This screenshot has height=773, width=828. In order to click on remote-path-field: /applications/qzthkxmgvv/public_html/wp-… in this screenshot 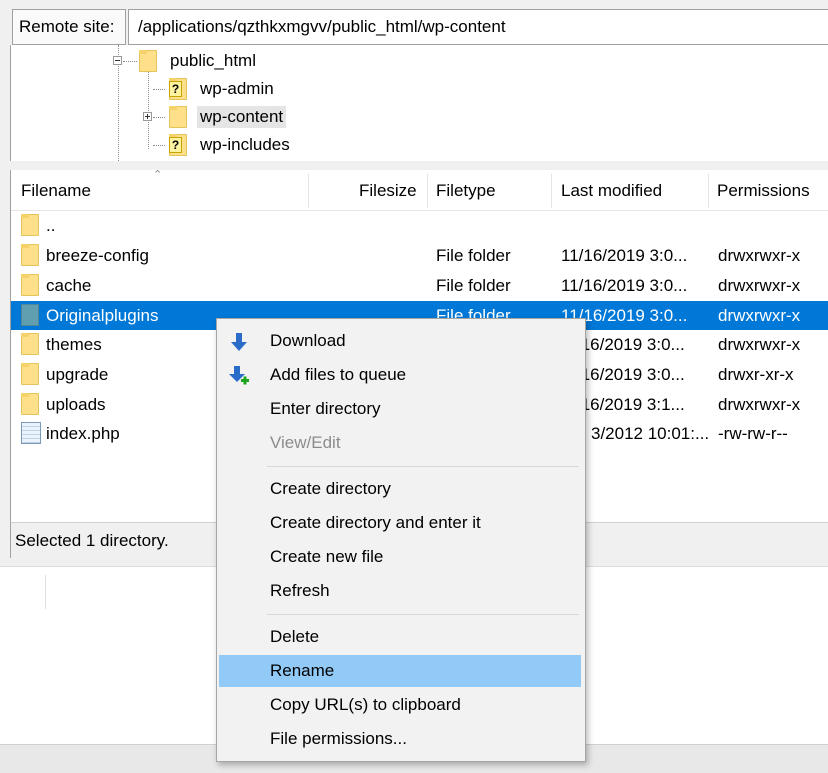, I will do `click(478, 27)`.